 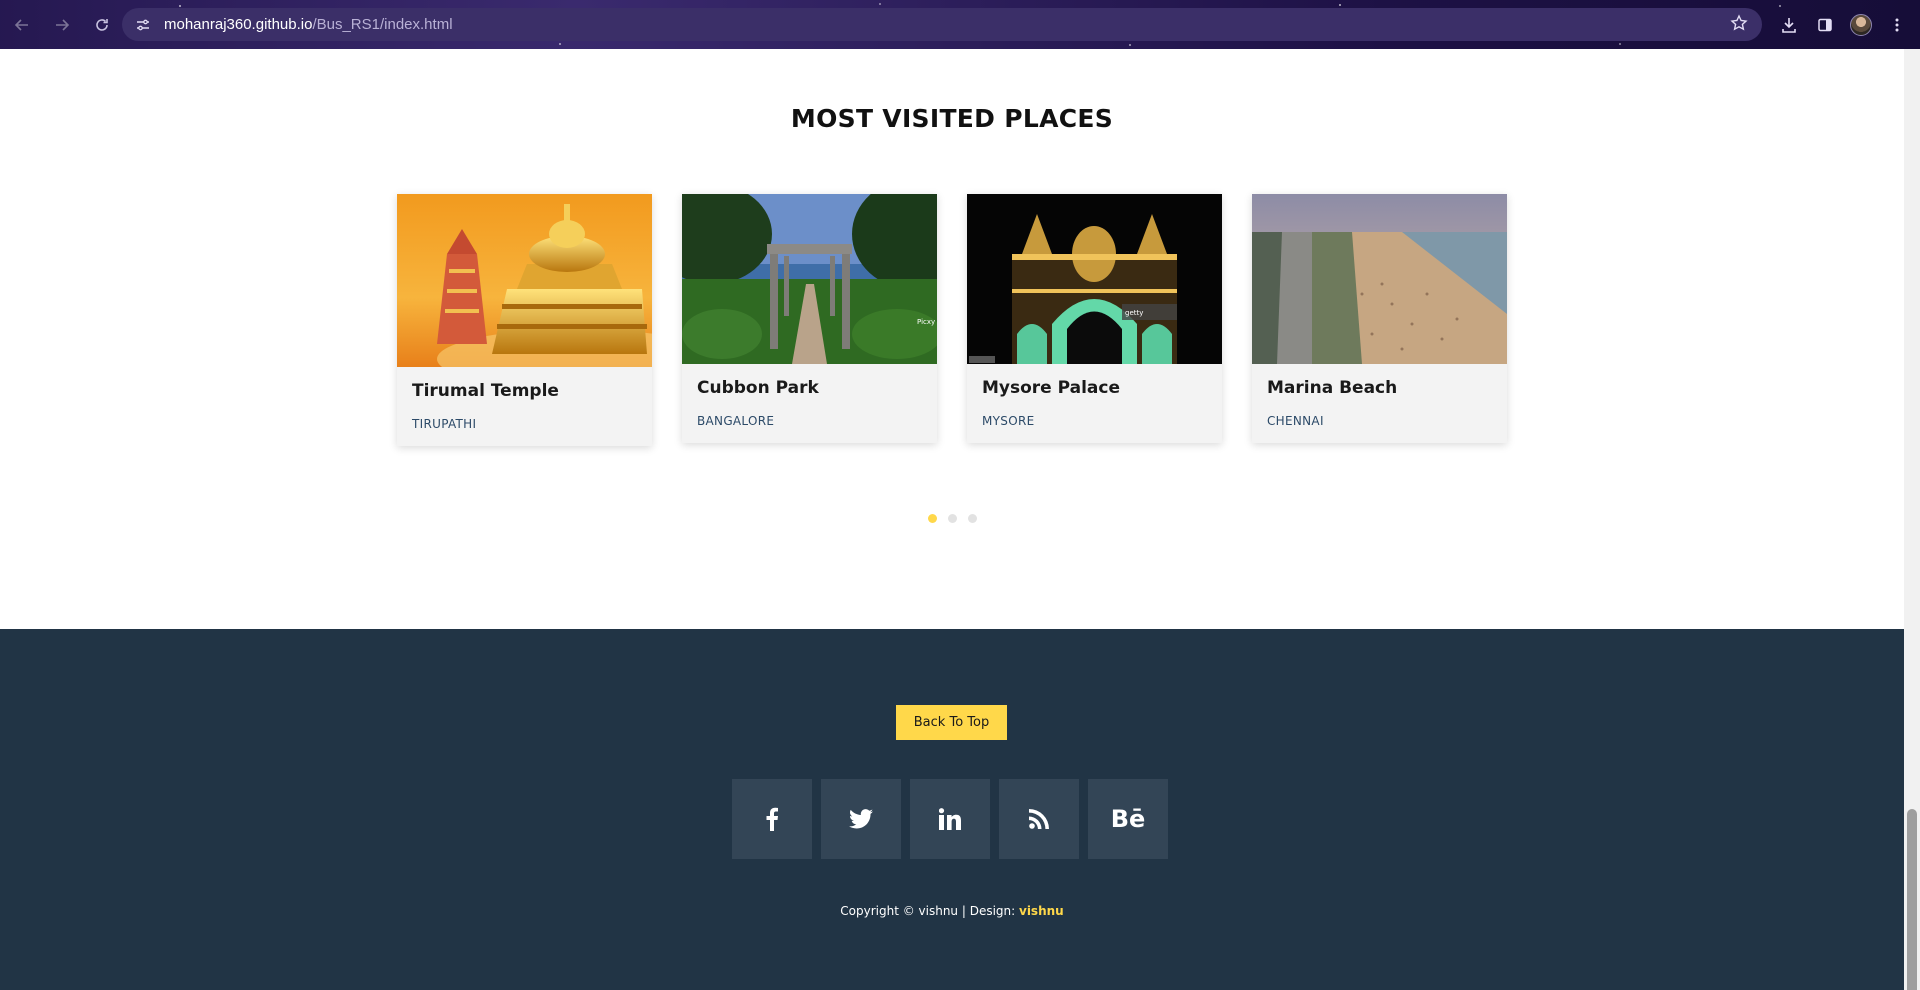 What do you see at coordinates (926, 322) in the screenshot?
I see `svg-text: Picxy` at bounding box center [926, 322].